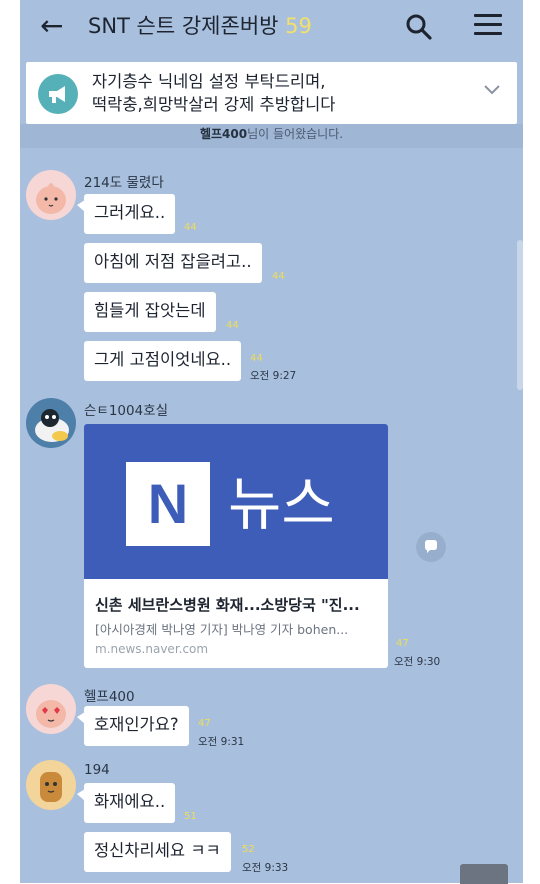  I want to click on top-bar: ← SNT 슨트 강제존버방 59, so click(271, 27).